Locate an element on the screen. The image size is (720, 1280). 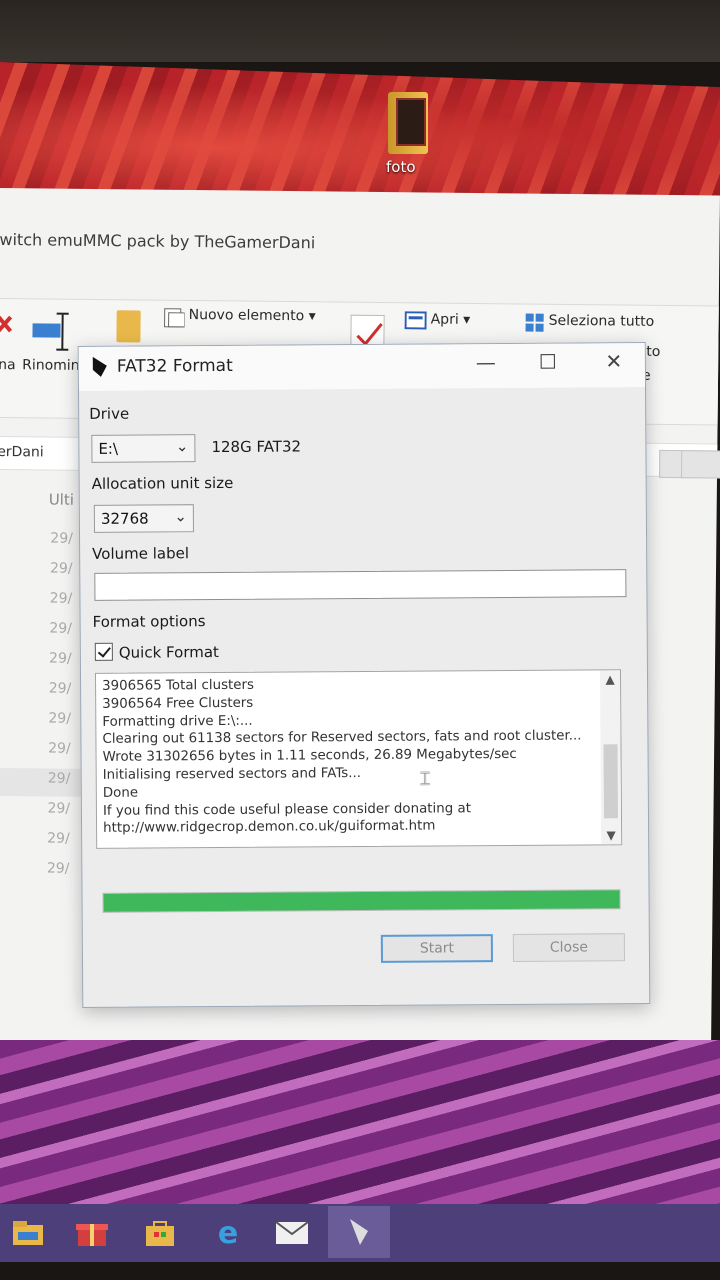
allocation-unit-select: 32768 ⌄ is located at coordinates (143, 518).